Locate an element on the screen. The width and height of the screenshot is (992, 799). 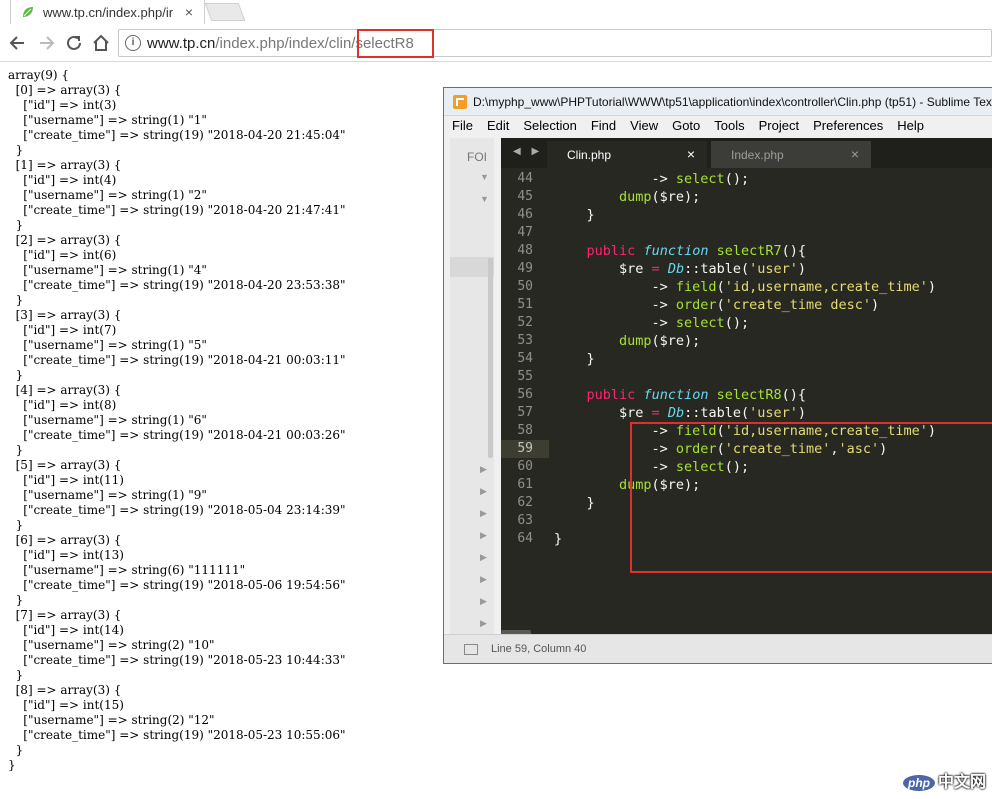
menu-edit: Edit is located at coordinates (497, 126).